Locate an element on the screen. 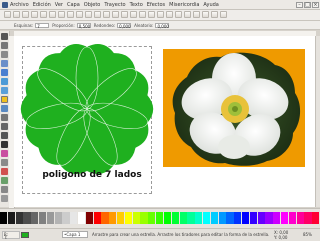 This screenshot has width=320, height=241. menu-texto: Texto is located at coordinates (136, 5).